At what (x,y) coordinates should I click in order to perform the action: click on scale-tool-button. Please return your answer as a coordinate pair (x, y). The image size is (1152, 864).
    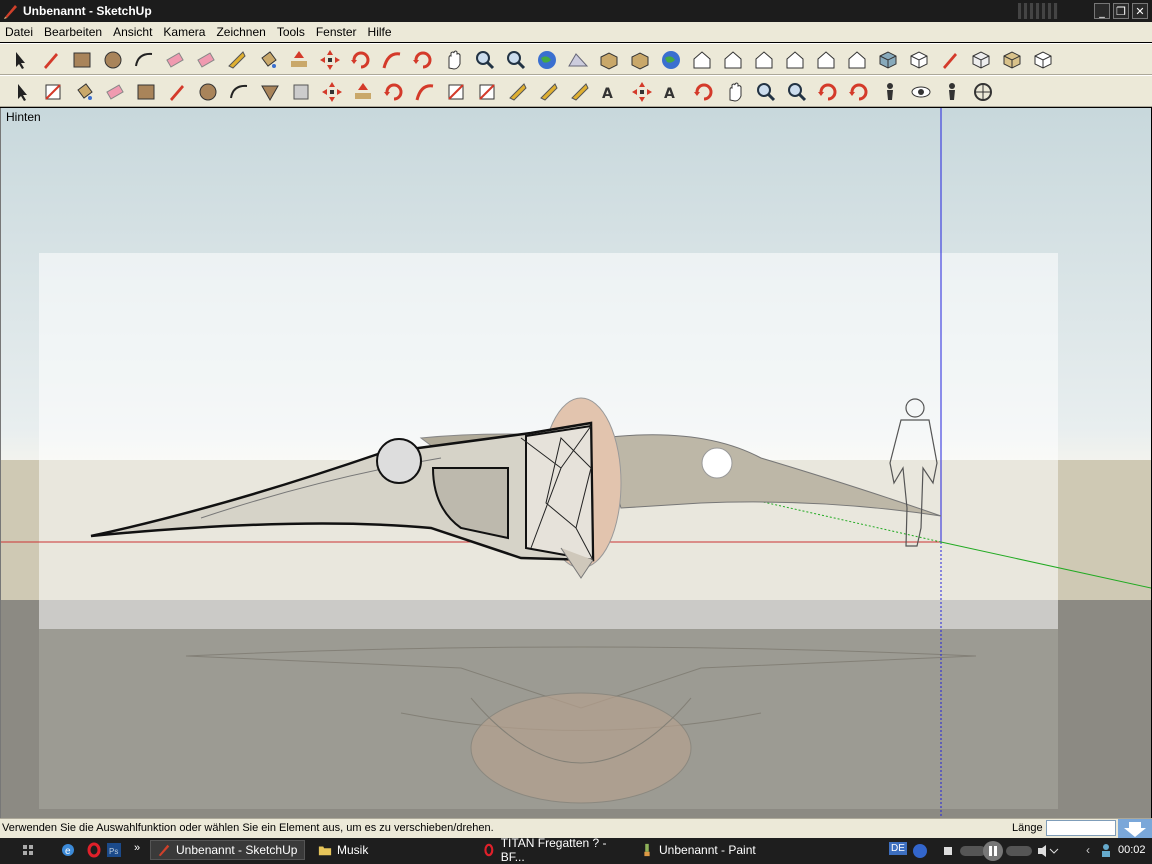
    Looking at the image, I should click on (456, 92).